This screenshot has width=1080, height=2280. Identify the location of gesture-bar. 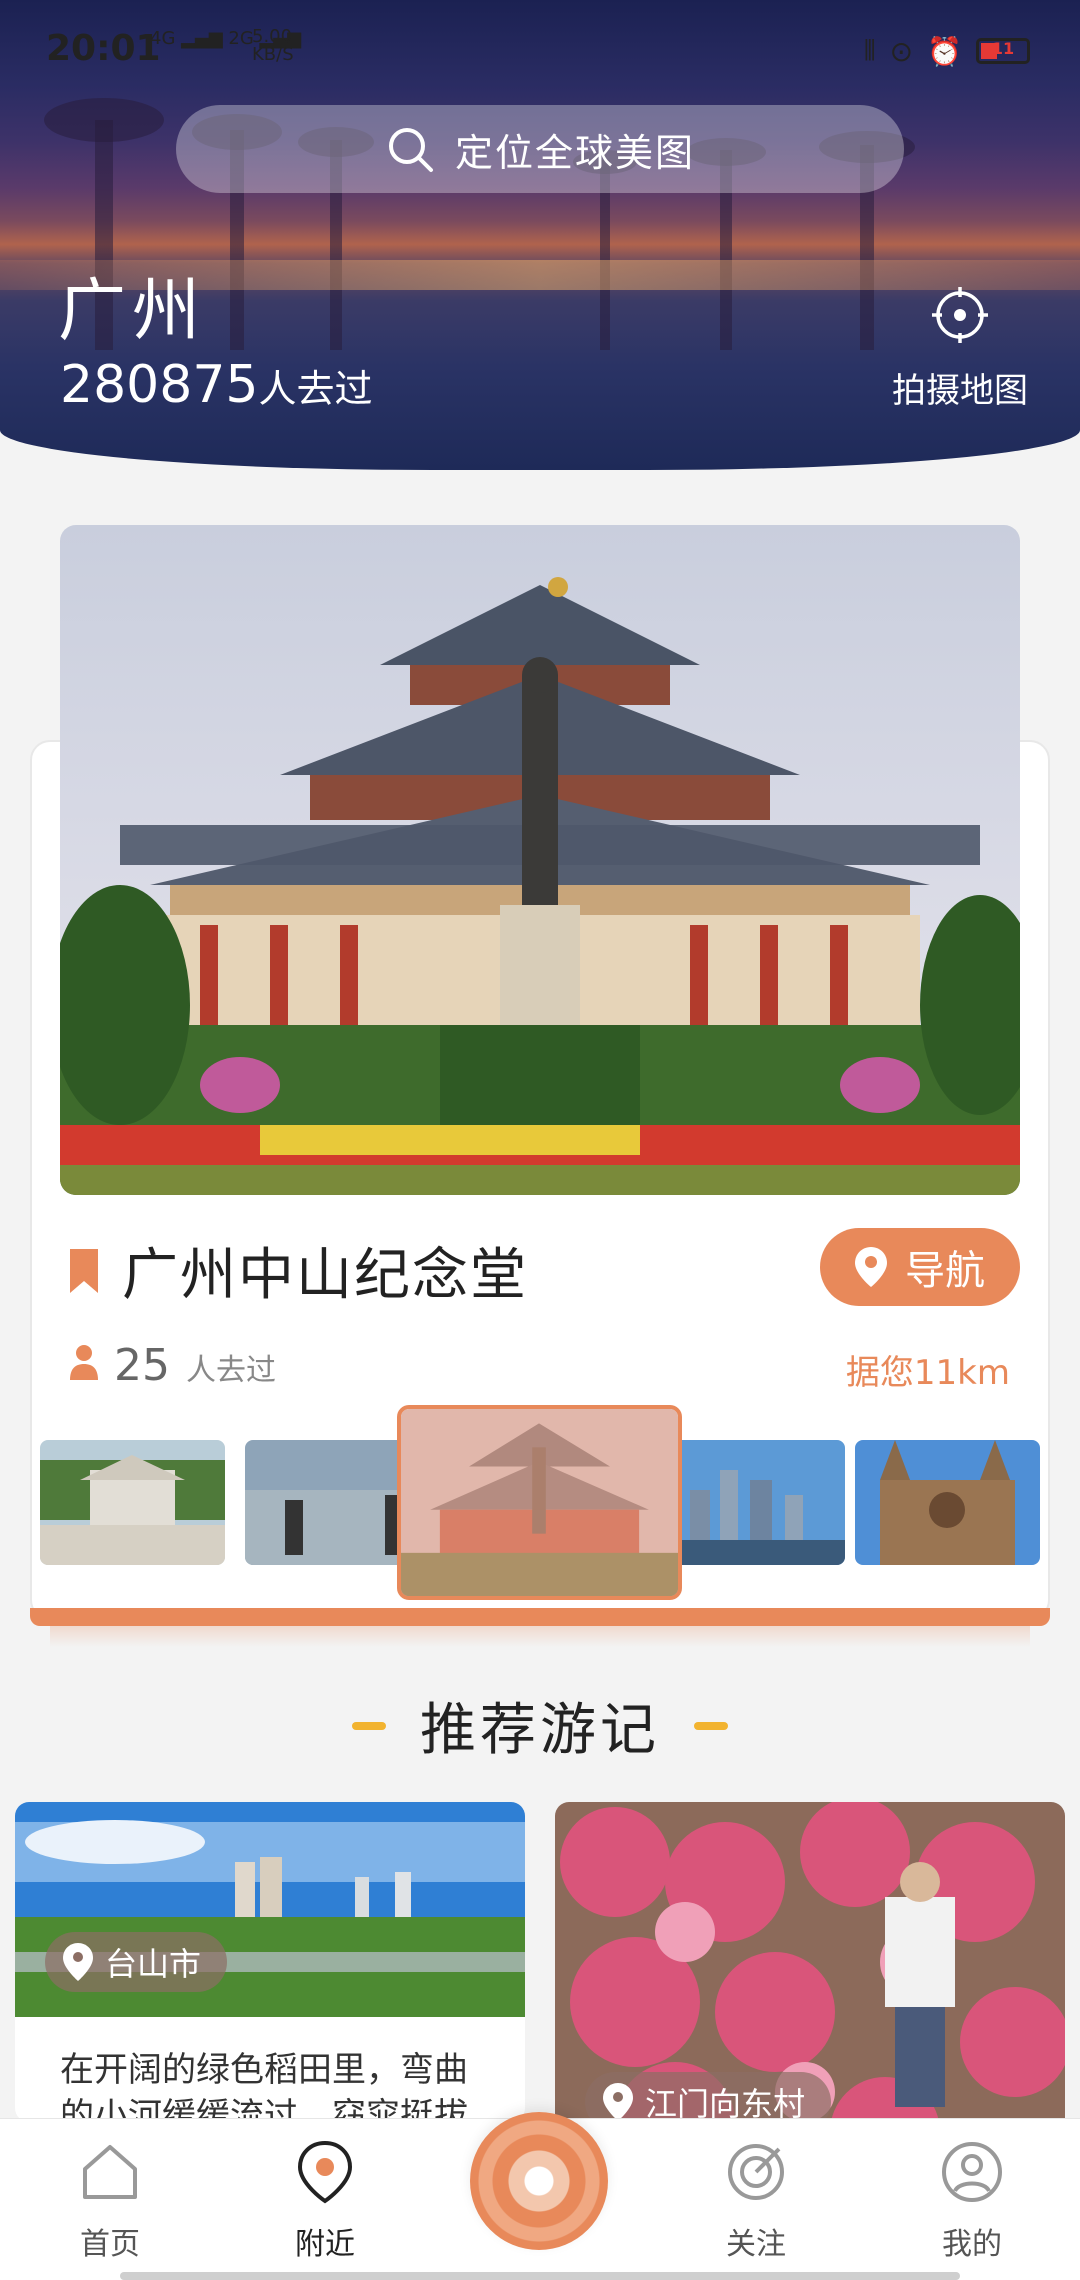
(540, 2276).